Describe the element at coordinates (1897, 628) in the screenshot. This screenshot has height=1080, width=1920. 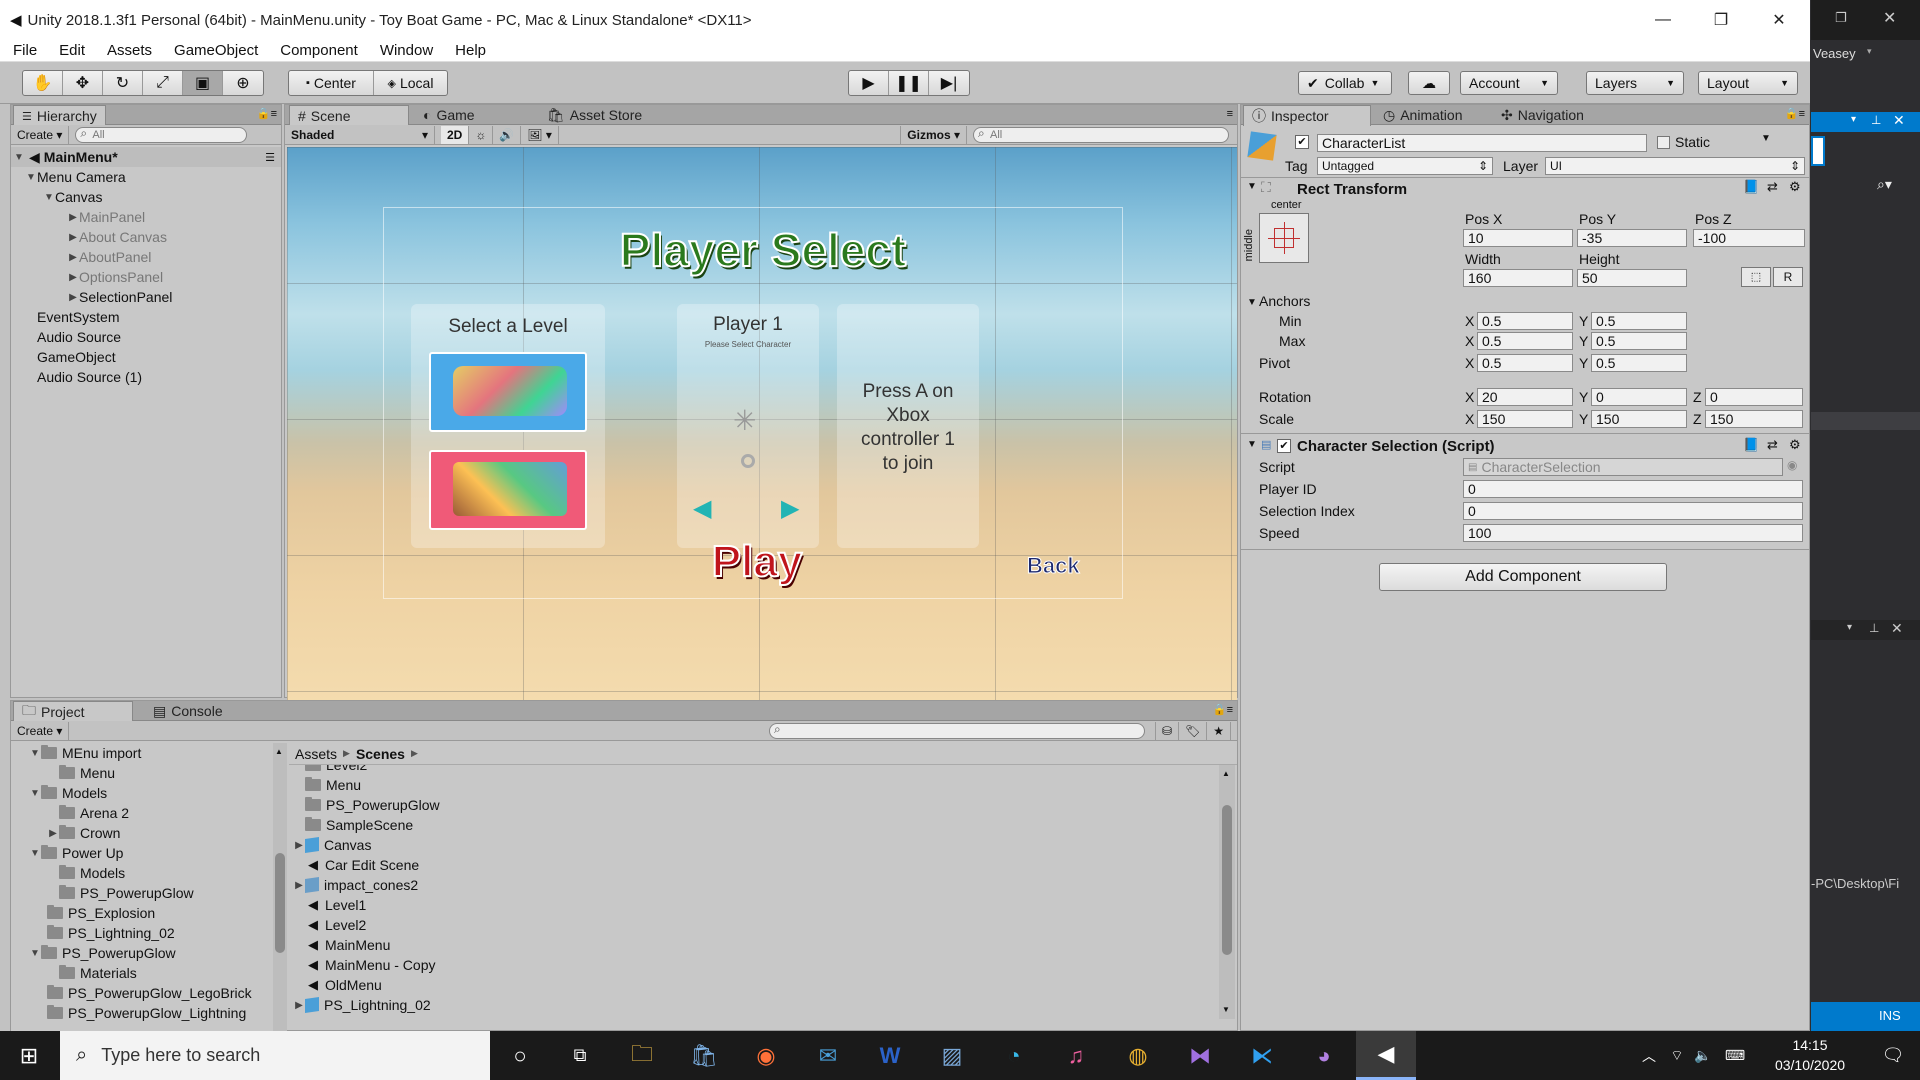
I see `ide-panel-close-icon: ✕` at that location.